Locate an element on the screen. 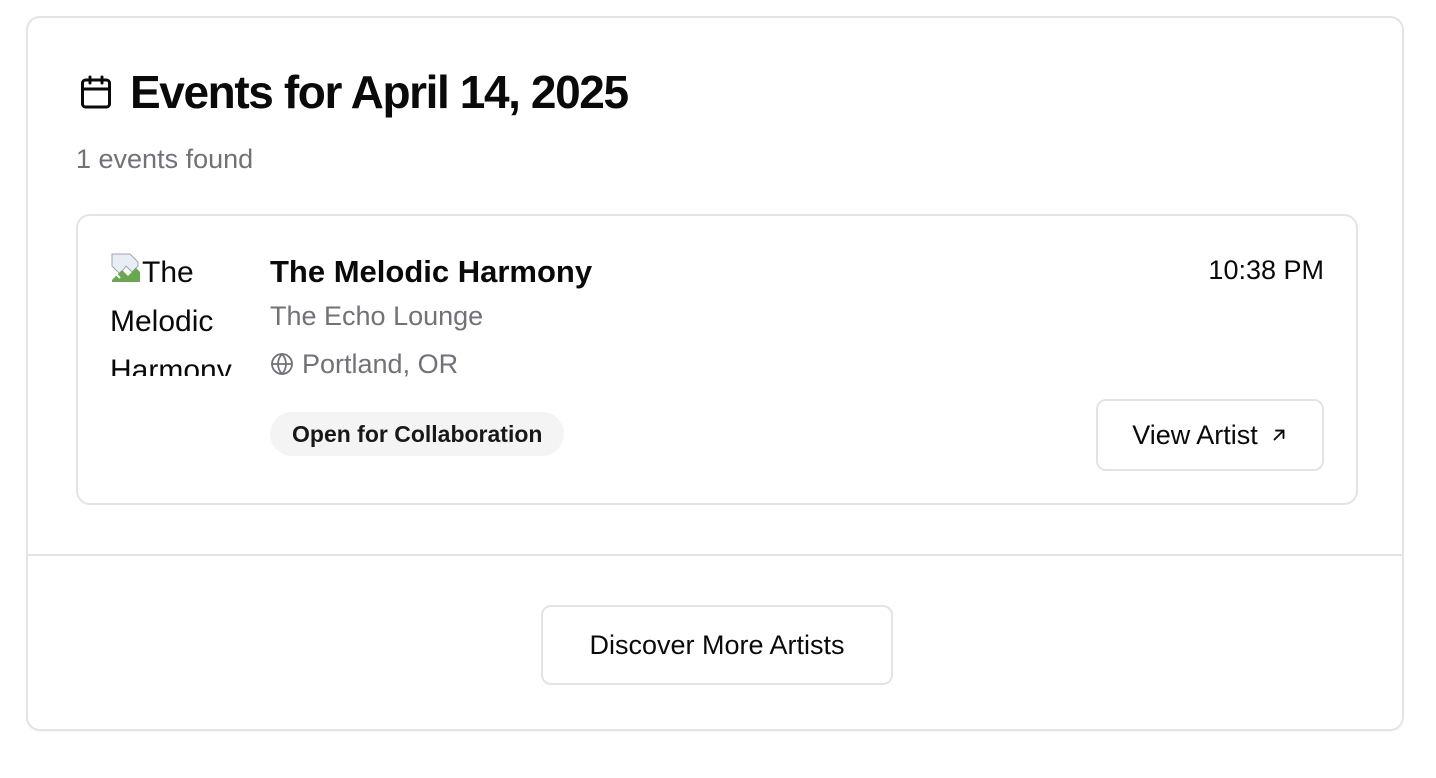 This screenshot has height=778, width=1436. discover-button-label: Discover More Artists is located at coordinates (717, 644).